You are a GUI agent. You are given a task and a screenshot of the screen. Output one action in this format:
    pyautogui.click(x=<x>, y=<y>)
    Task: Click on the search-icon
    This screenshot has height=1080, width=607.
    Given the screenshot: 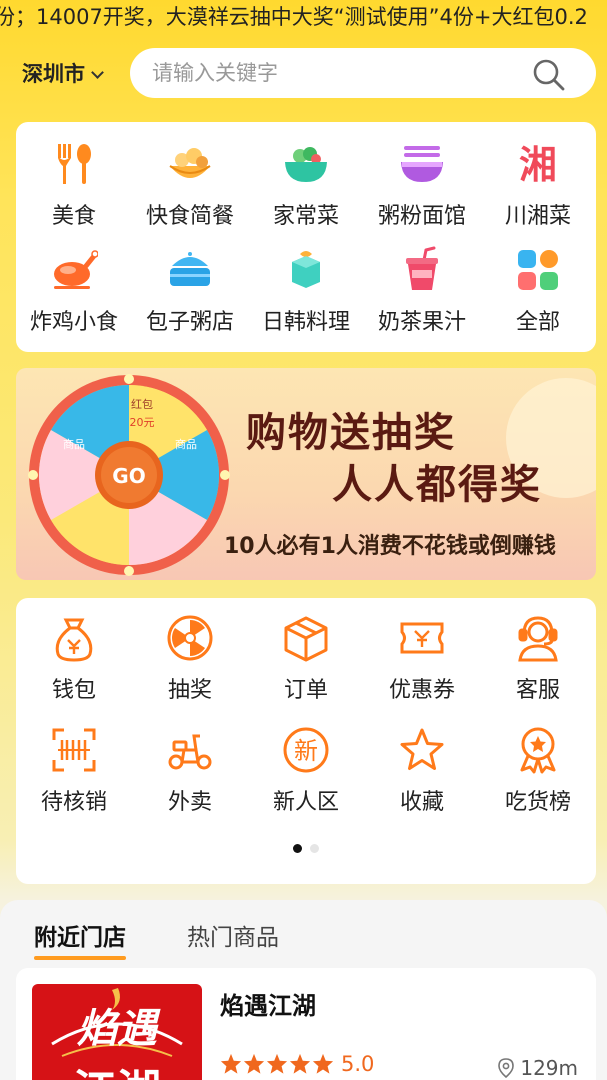 What is the action you would take?
    pyautogui.click(x=549, y=75)
    